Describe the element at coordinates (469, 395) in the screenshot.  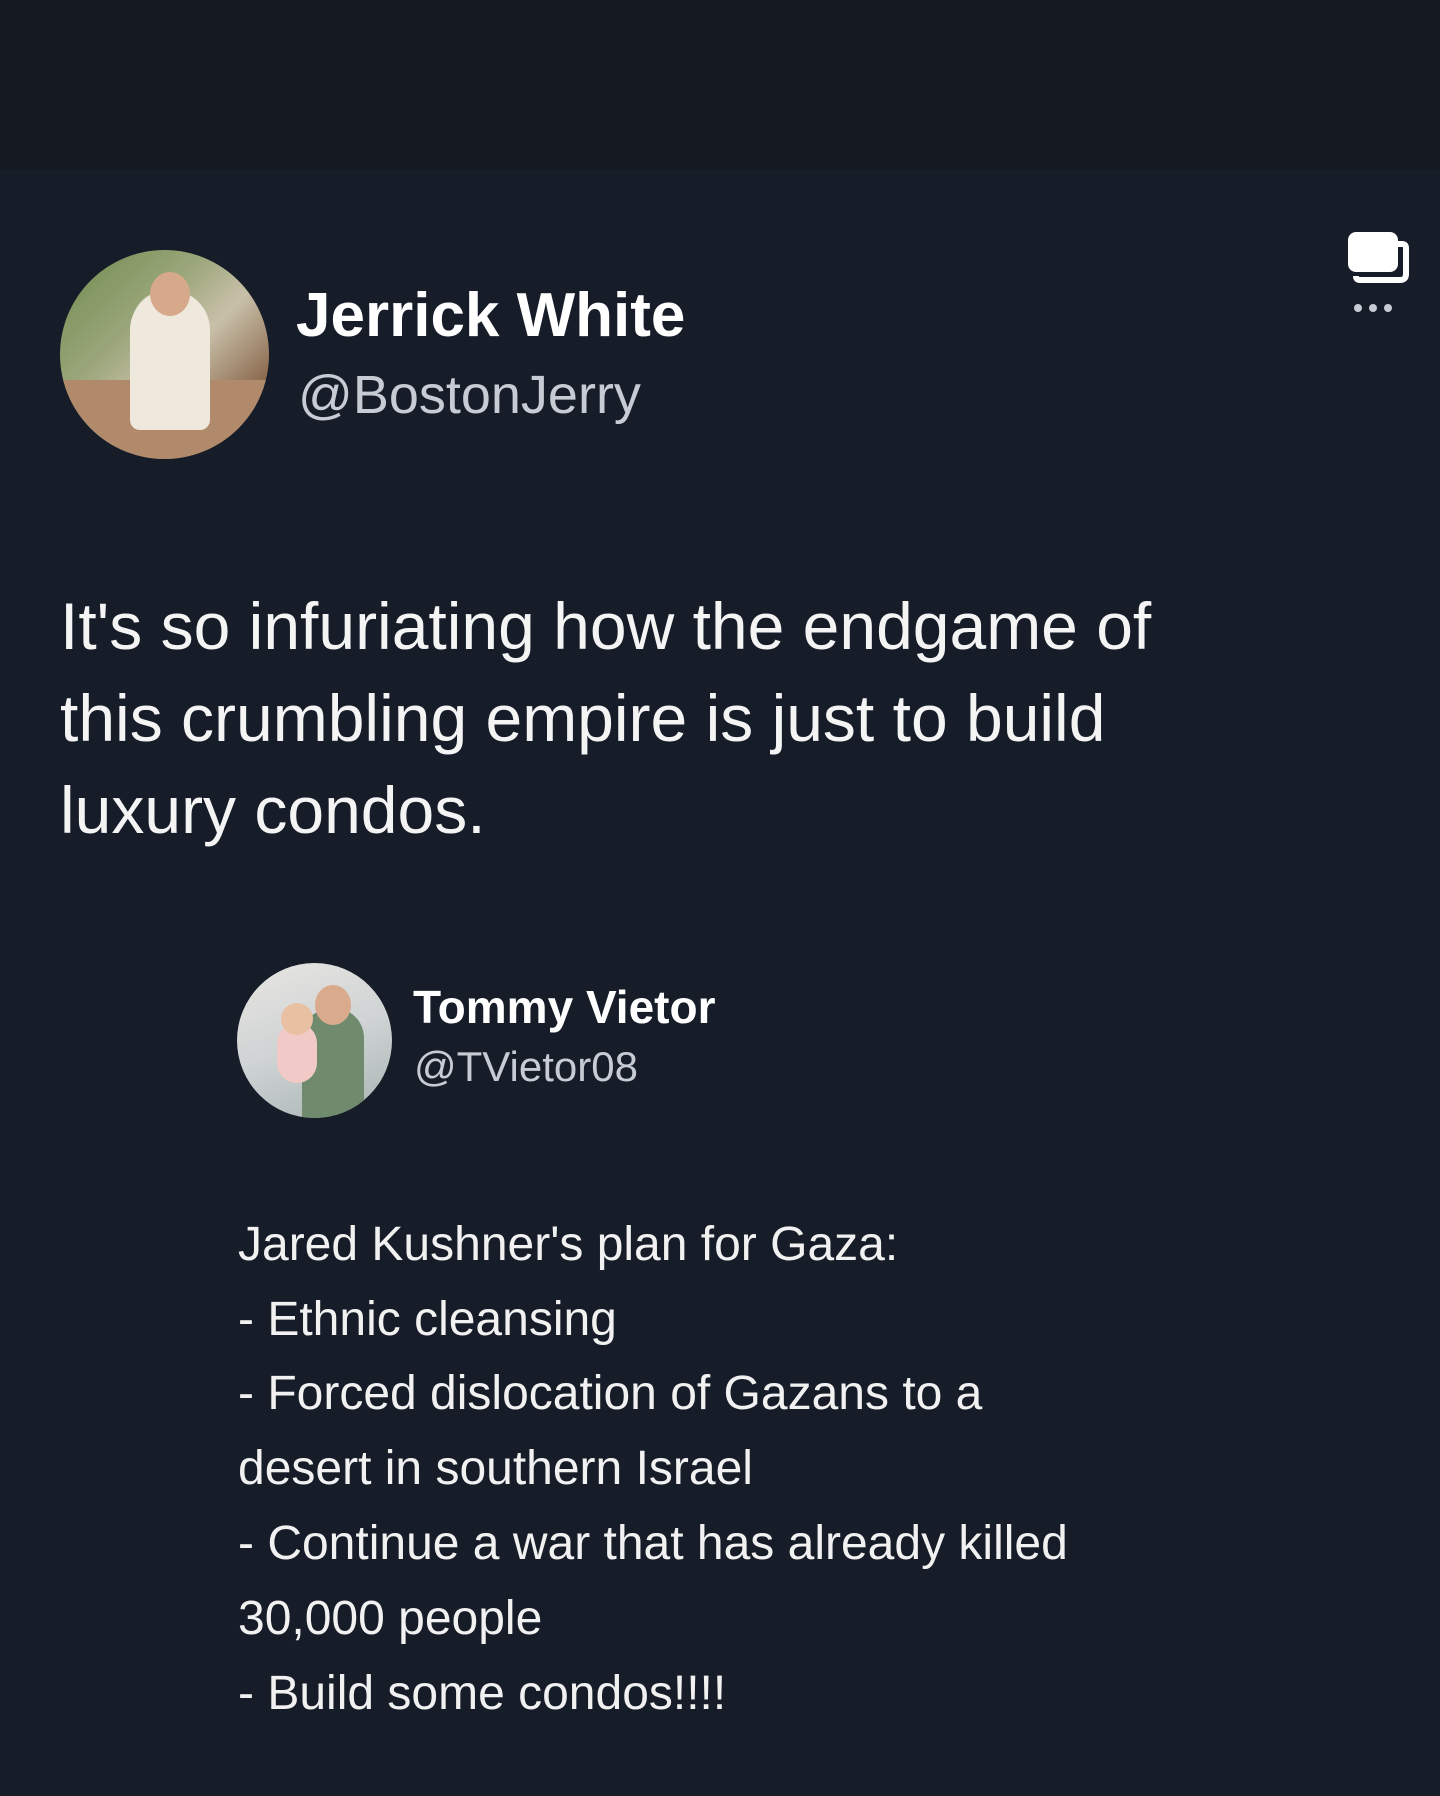
I see `author-handle: @BostonJerry` at that location.